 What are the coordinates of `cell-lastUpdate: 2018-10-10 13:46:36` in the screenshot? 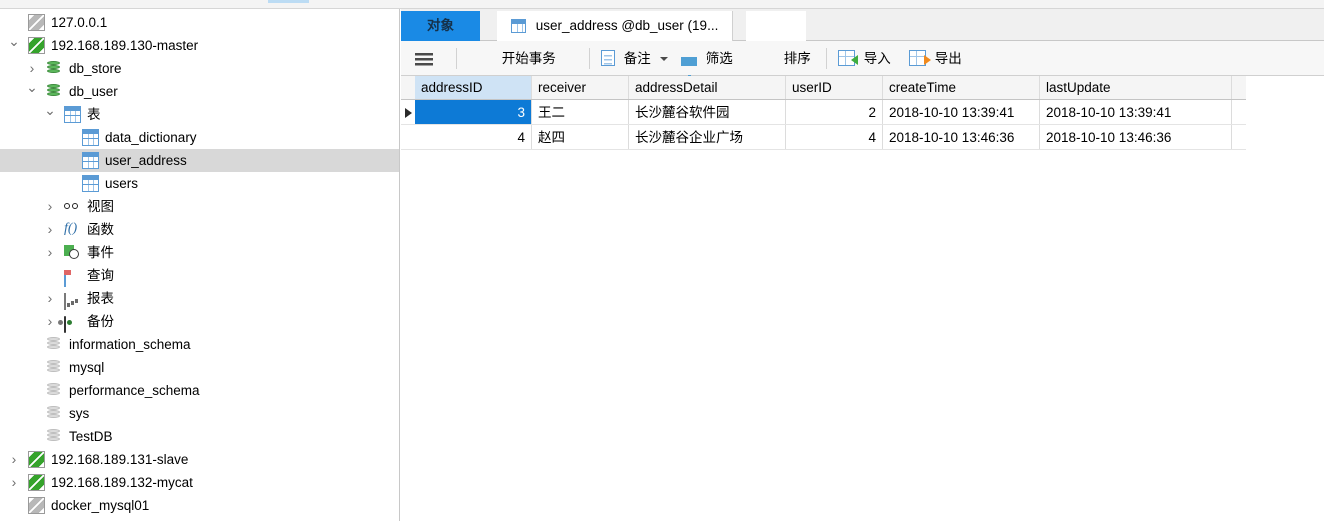 It's located at (1136, 137).